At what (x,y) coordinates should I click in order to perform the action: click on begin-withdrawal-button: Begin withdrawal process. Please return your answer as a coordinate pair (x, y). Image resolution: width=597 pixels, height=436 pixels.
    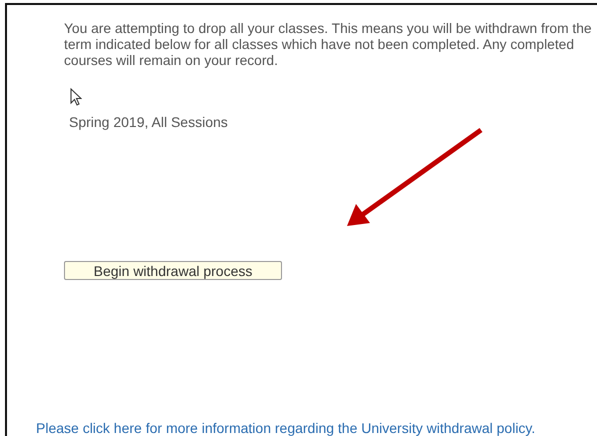
    Looking at the image, I should click on (173, 270).